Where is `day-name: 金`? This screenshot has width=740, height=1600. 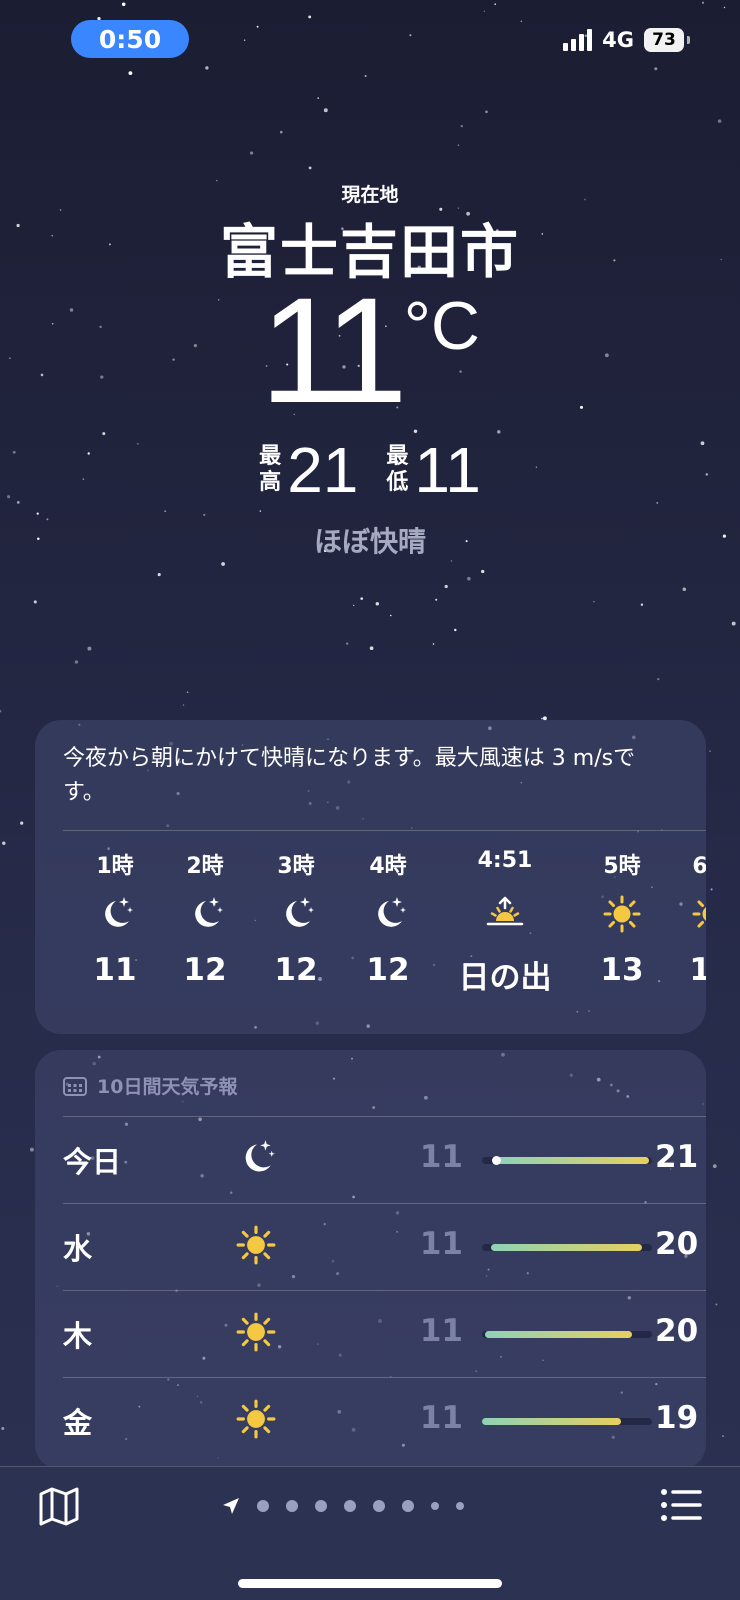
day-name: 金 is located at coordinates (78, 1423).